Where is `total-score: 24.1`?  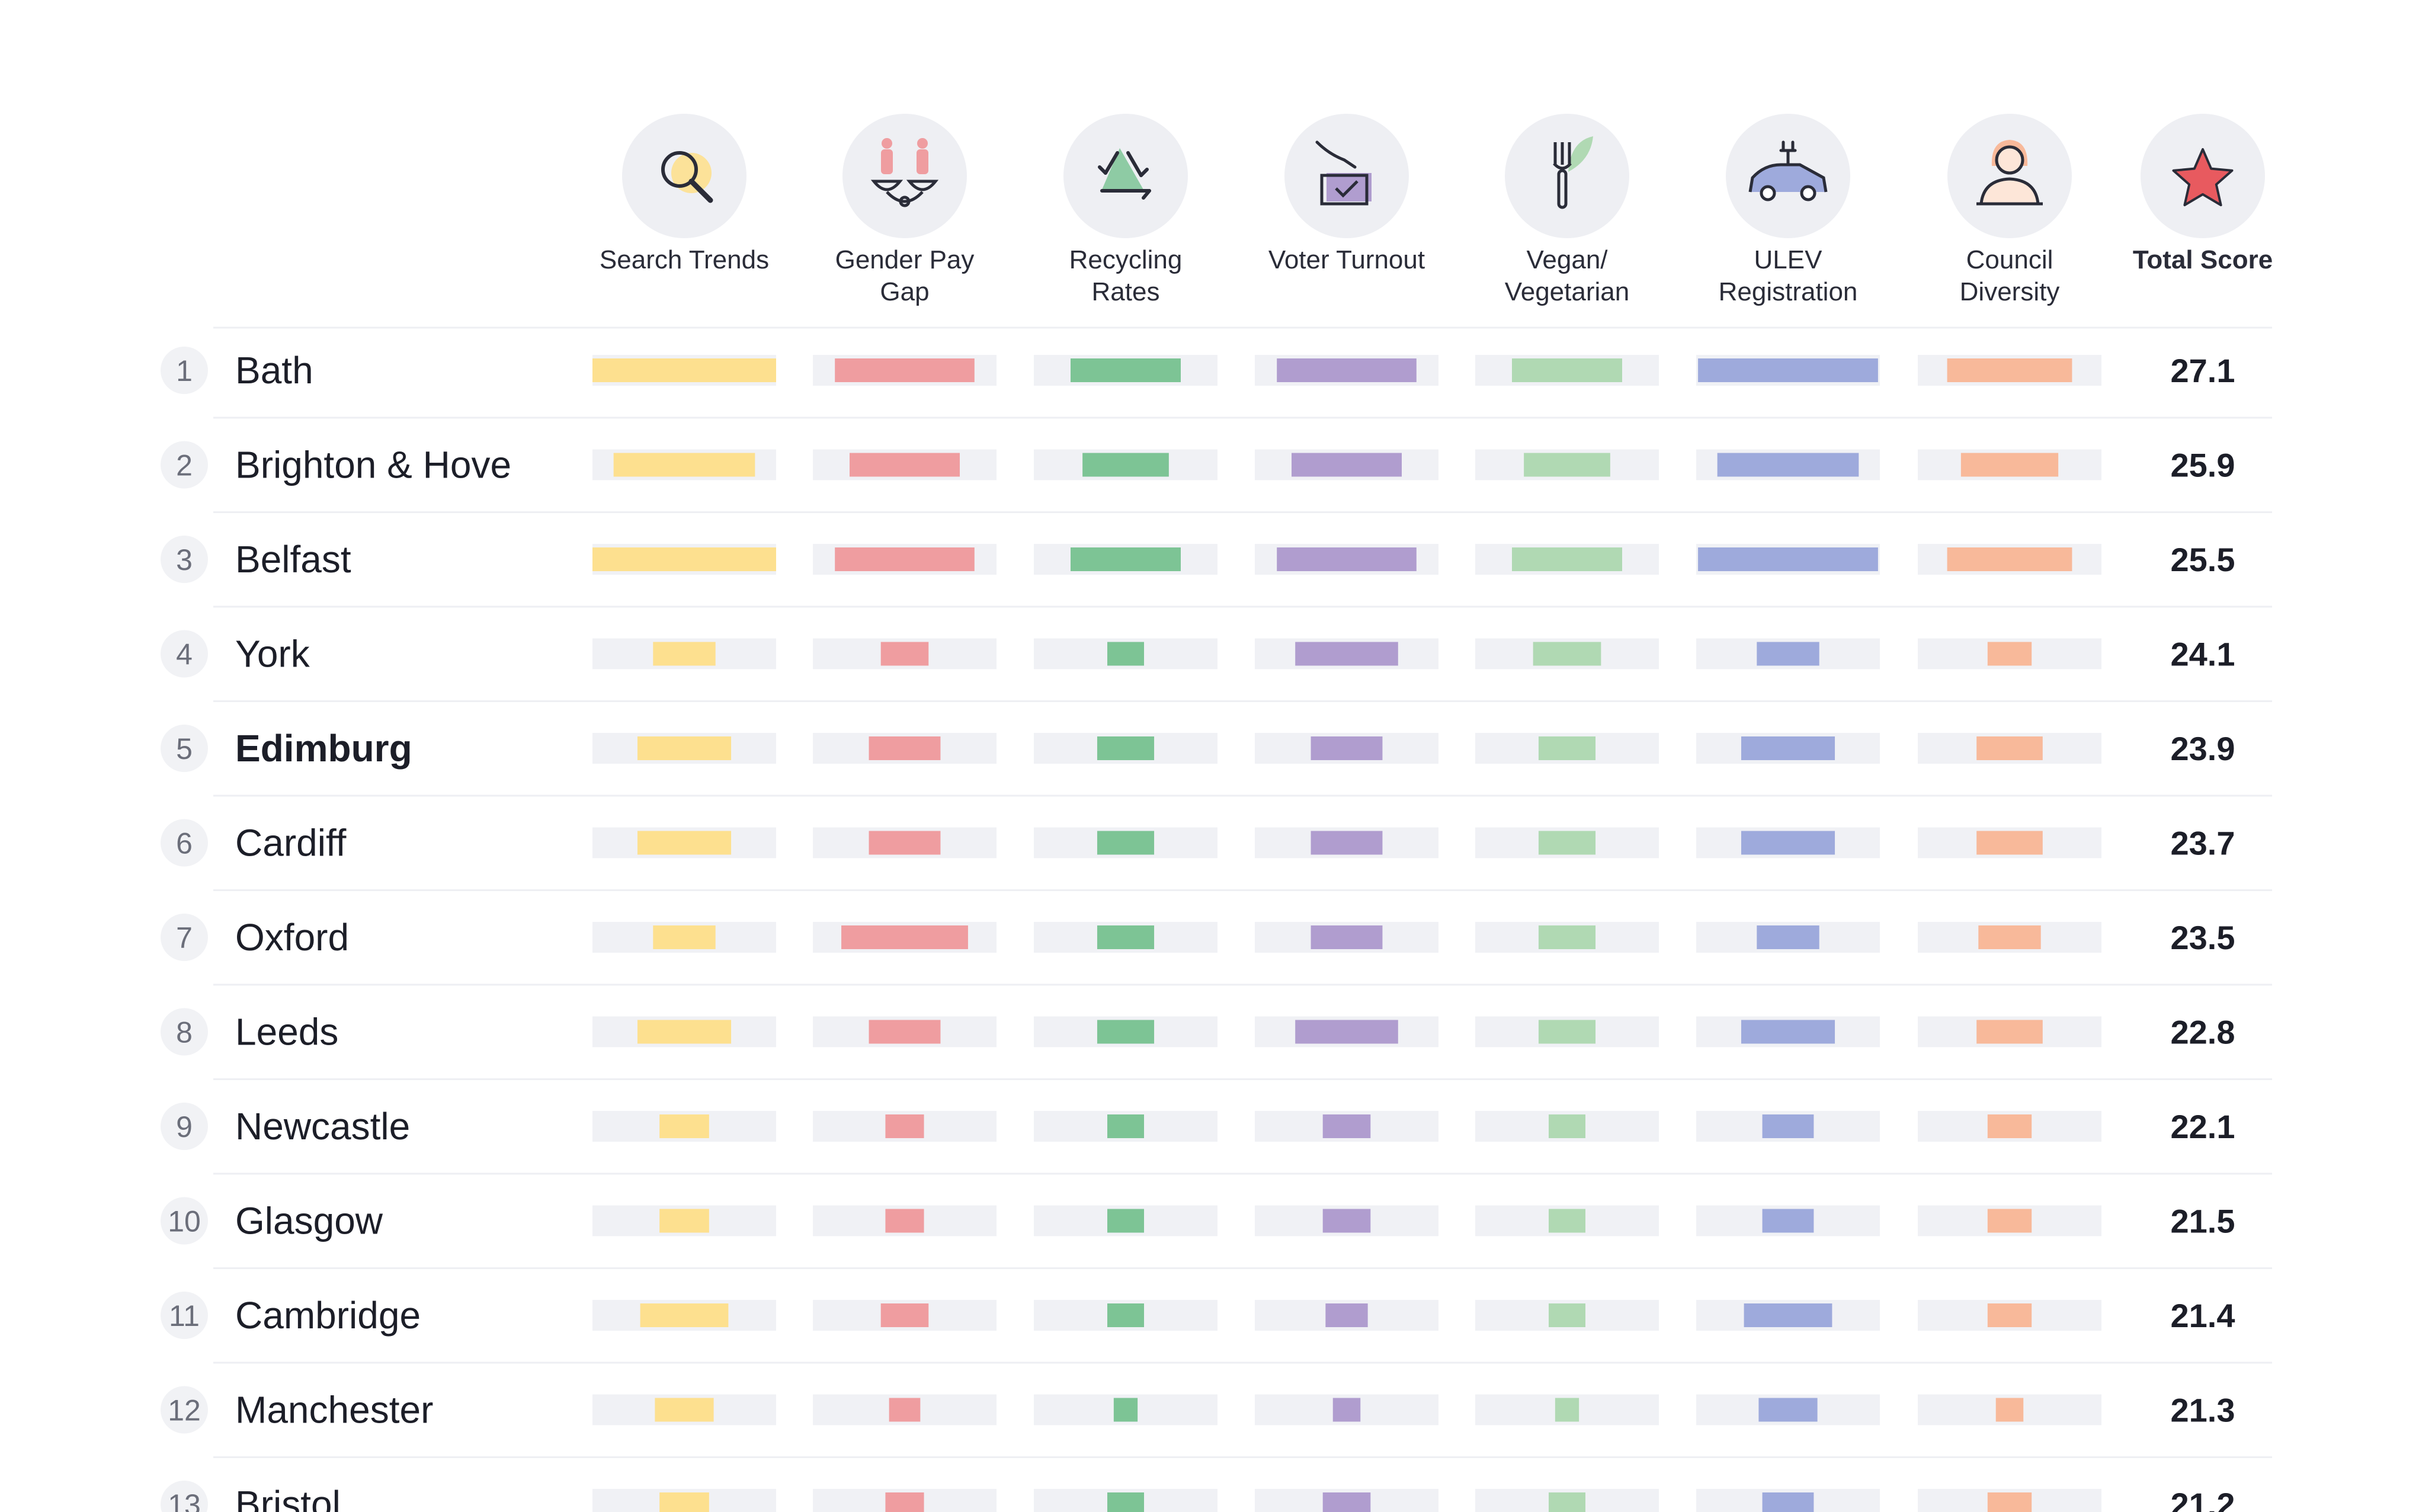 total-score: 24.1 is located at coordinates (2203, 654).